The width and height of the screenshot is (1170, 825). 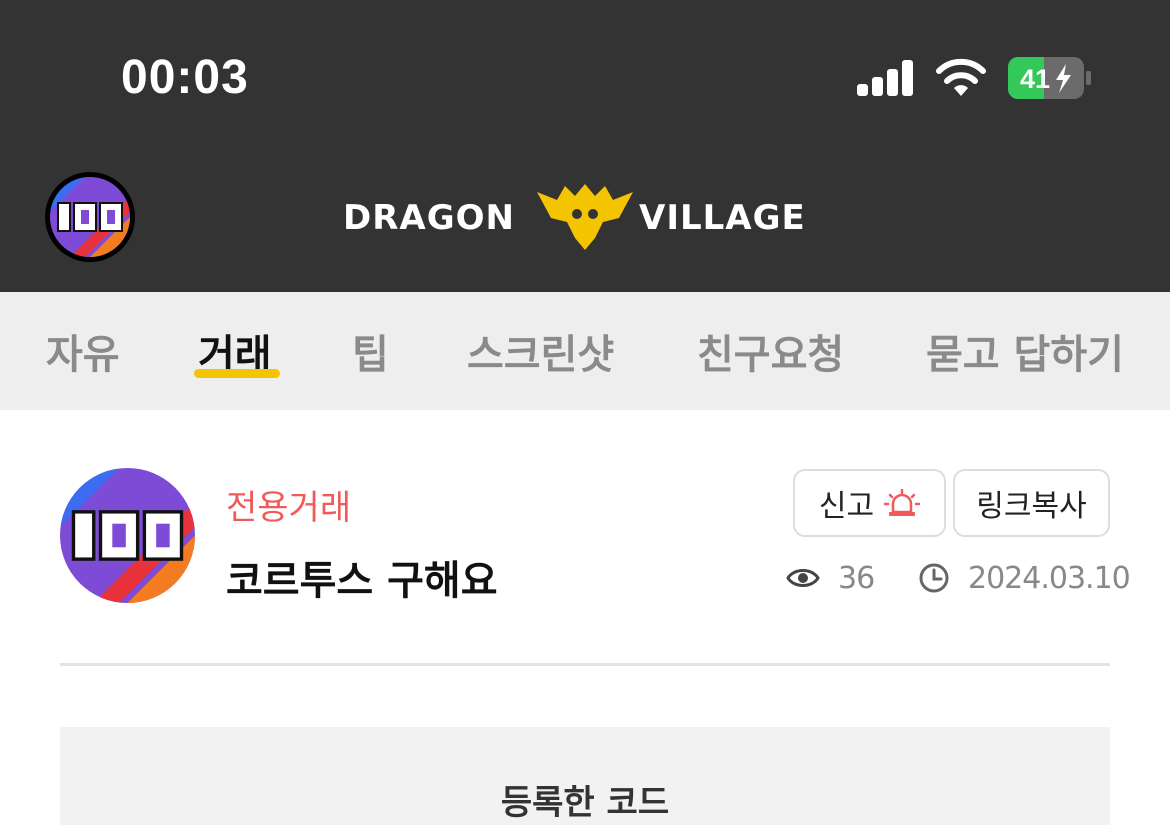 I want to click on profile-avatar-image, so click(x=90, y=217).